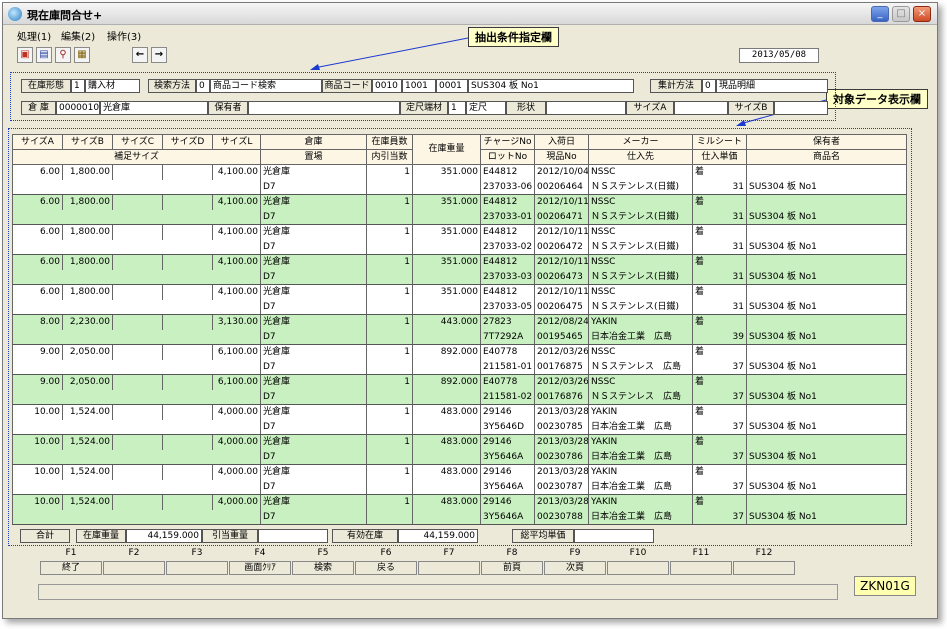  What do you see at coordinates (78, 108) in the screenshot?
I see `warehouse-code: 00000100` at bounding box center [78, 108].